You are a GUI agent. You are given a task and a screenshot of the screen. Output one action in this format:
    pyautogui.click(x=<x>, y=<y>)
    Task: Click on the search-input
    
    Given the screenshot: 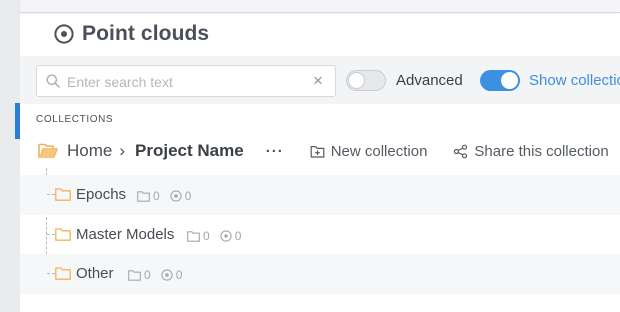 What is the action you would take?
    pyautogui.click(x=187, y=82)
    